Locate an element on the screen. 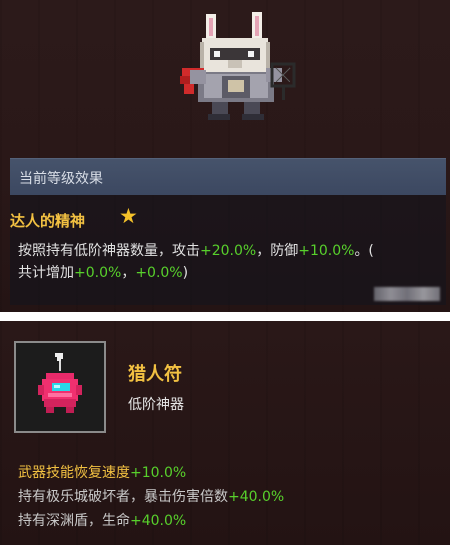  screenshot-divider is located at coordinates (225, 316).